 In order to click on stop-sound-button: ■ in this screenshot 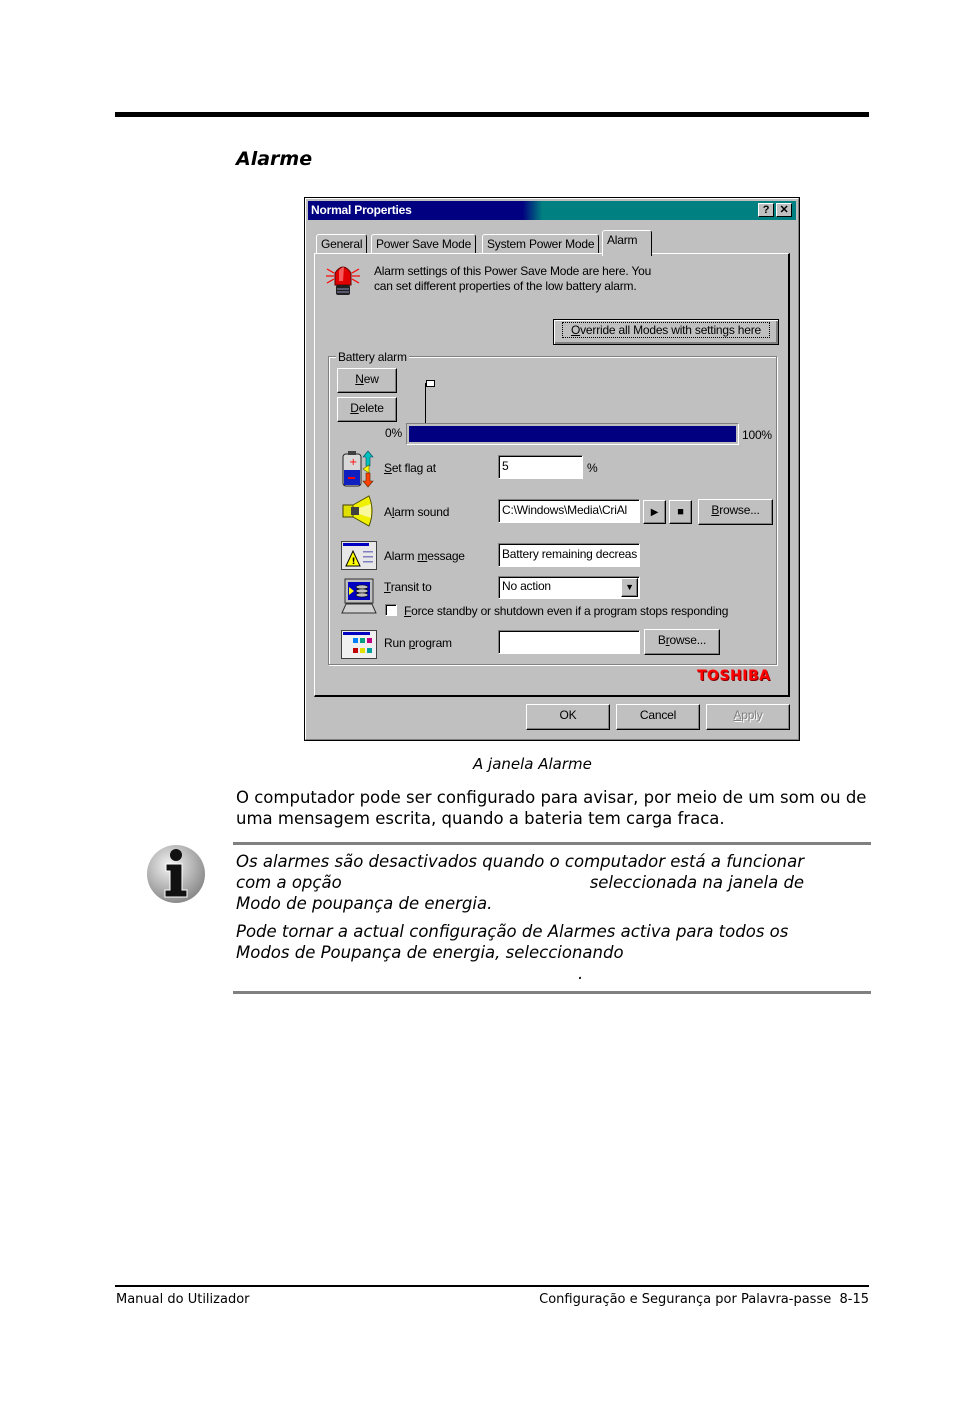, I will do `click(680, 512)`.